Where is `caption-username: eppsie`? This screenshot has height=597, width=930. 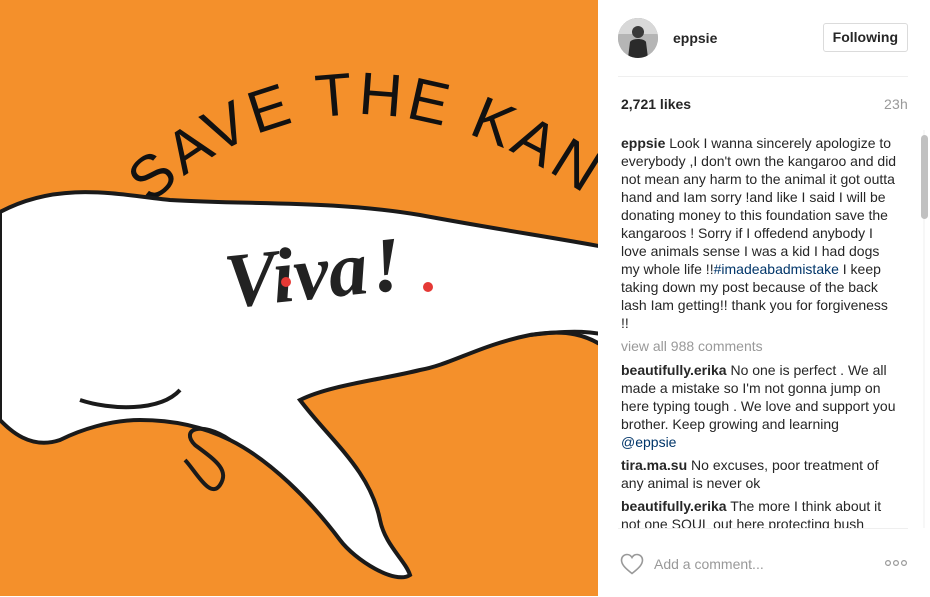
caption-username: eppsie is located at coordinates (643, 143).